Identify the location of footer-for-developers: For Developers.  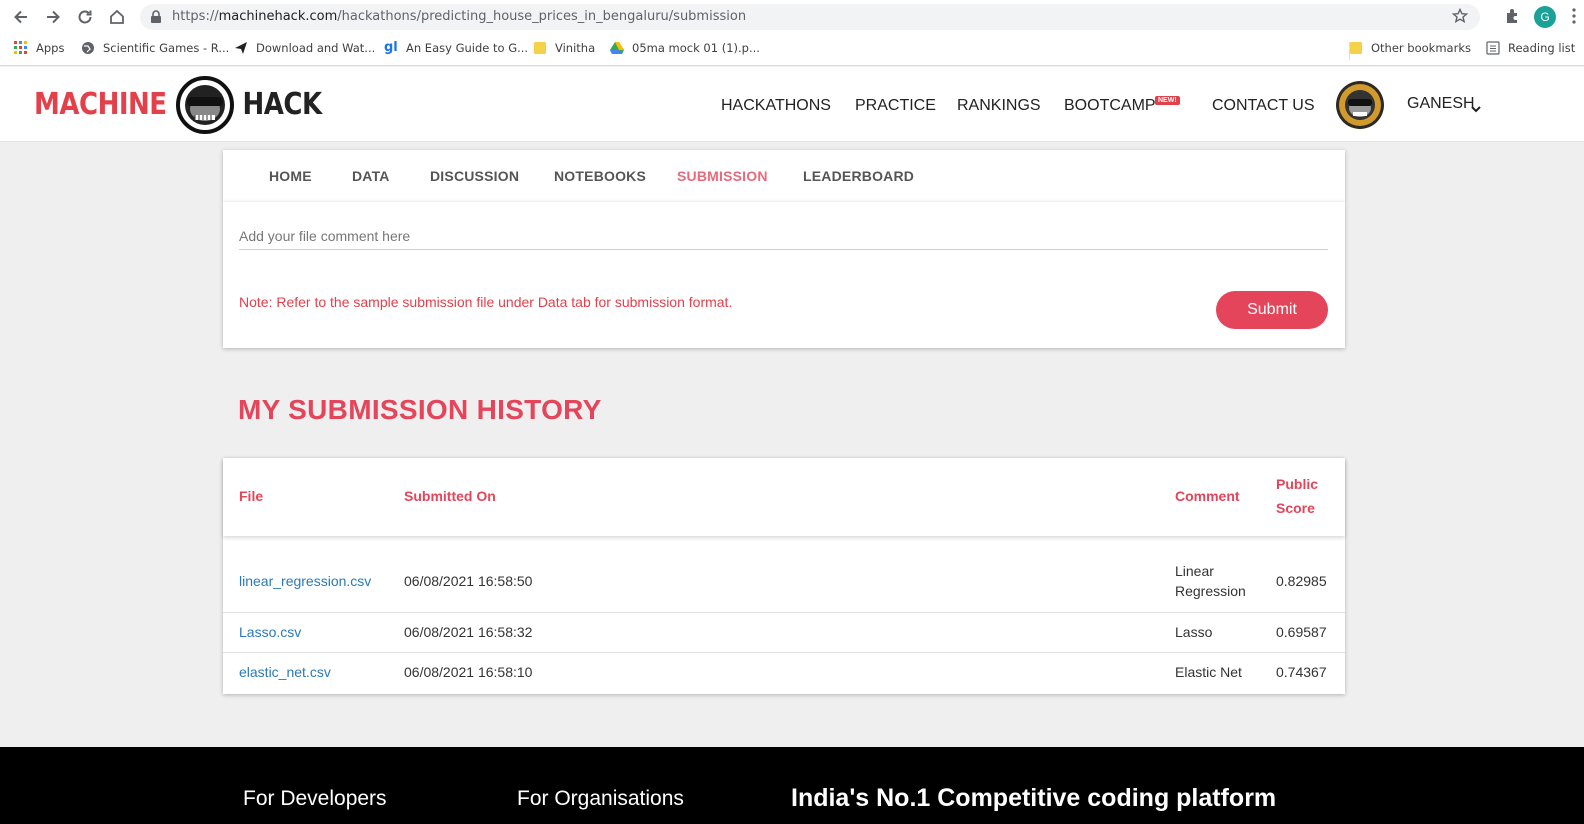
(315, 799).